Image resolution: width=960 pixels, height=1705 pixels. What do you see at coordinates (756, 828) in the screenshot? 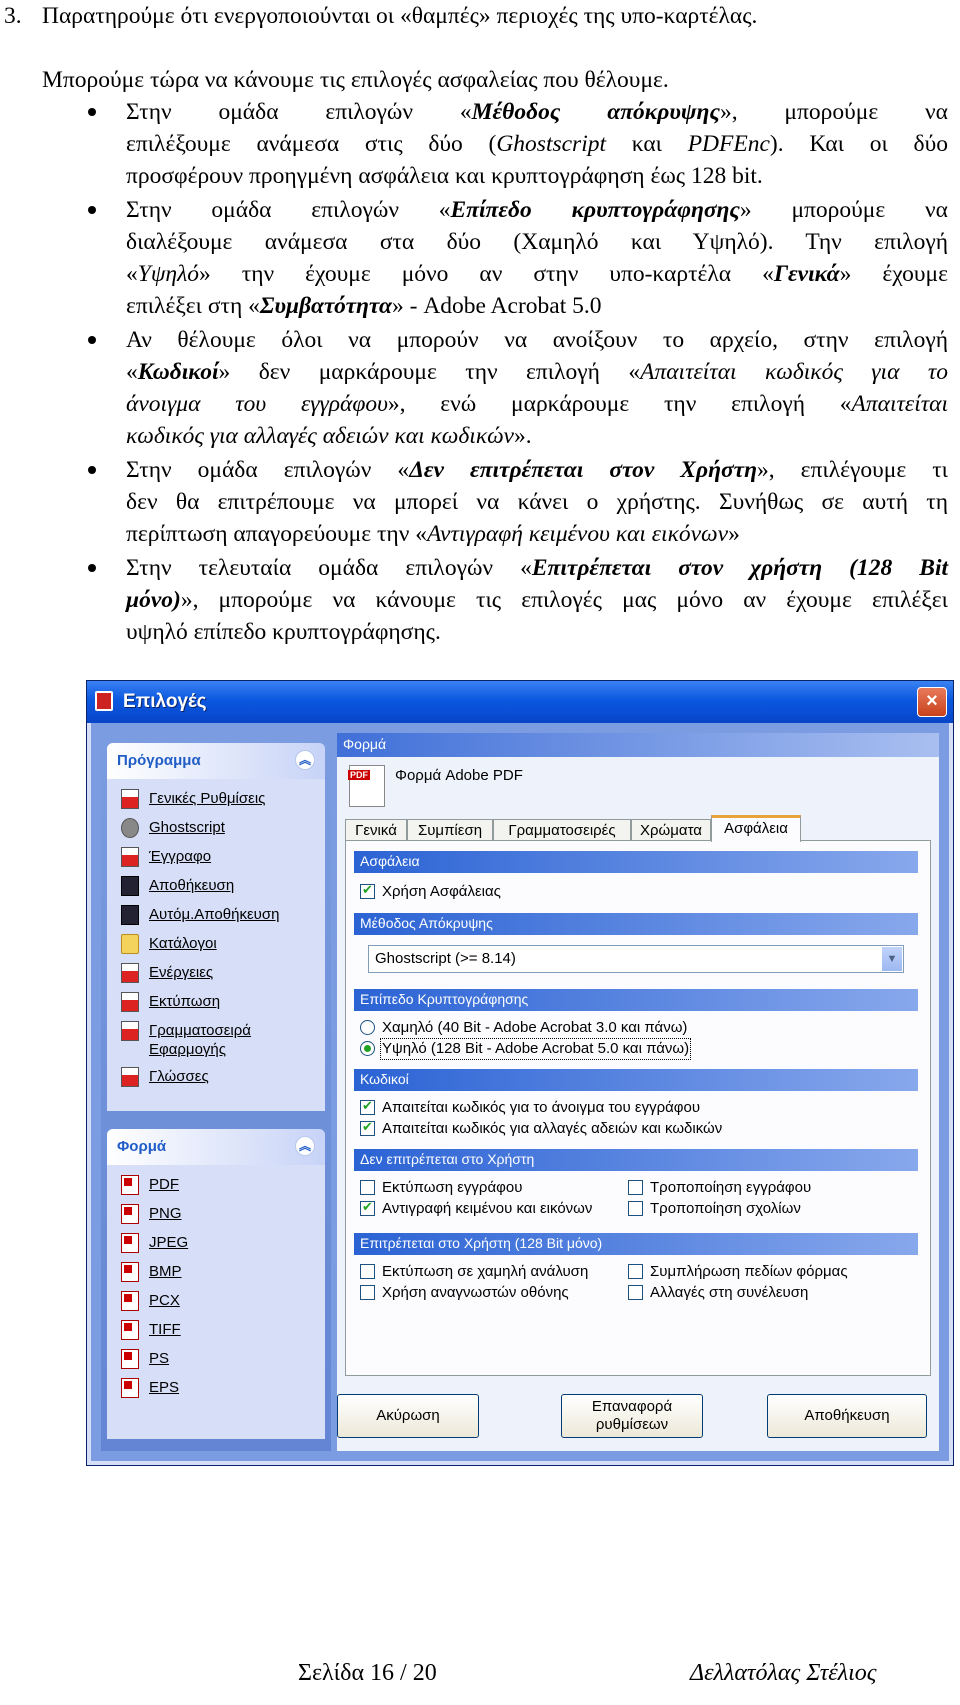
I see `tab-security: Ασφάλεια` at bounding box center [756, 828].